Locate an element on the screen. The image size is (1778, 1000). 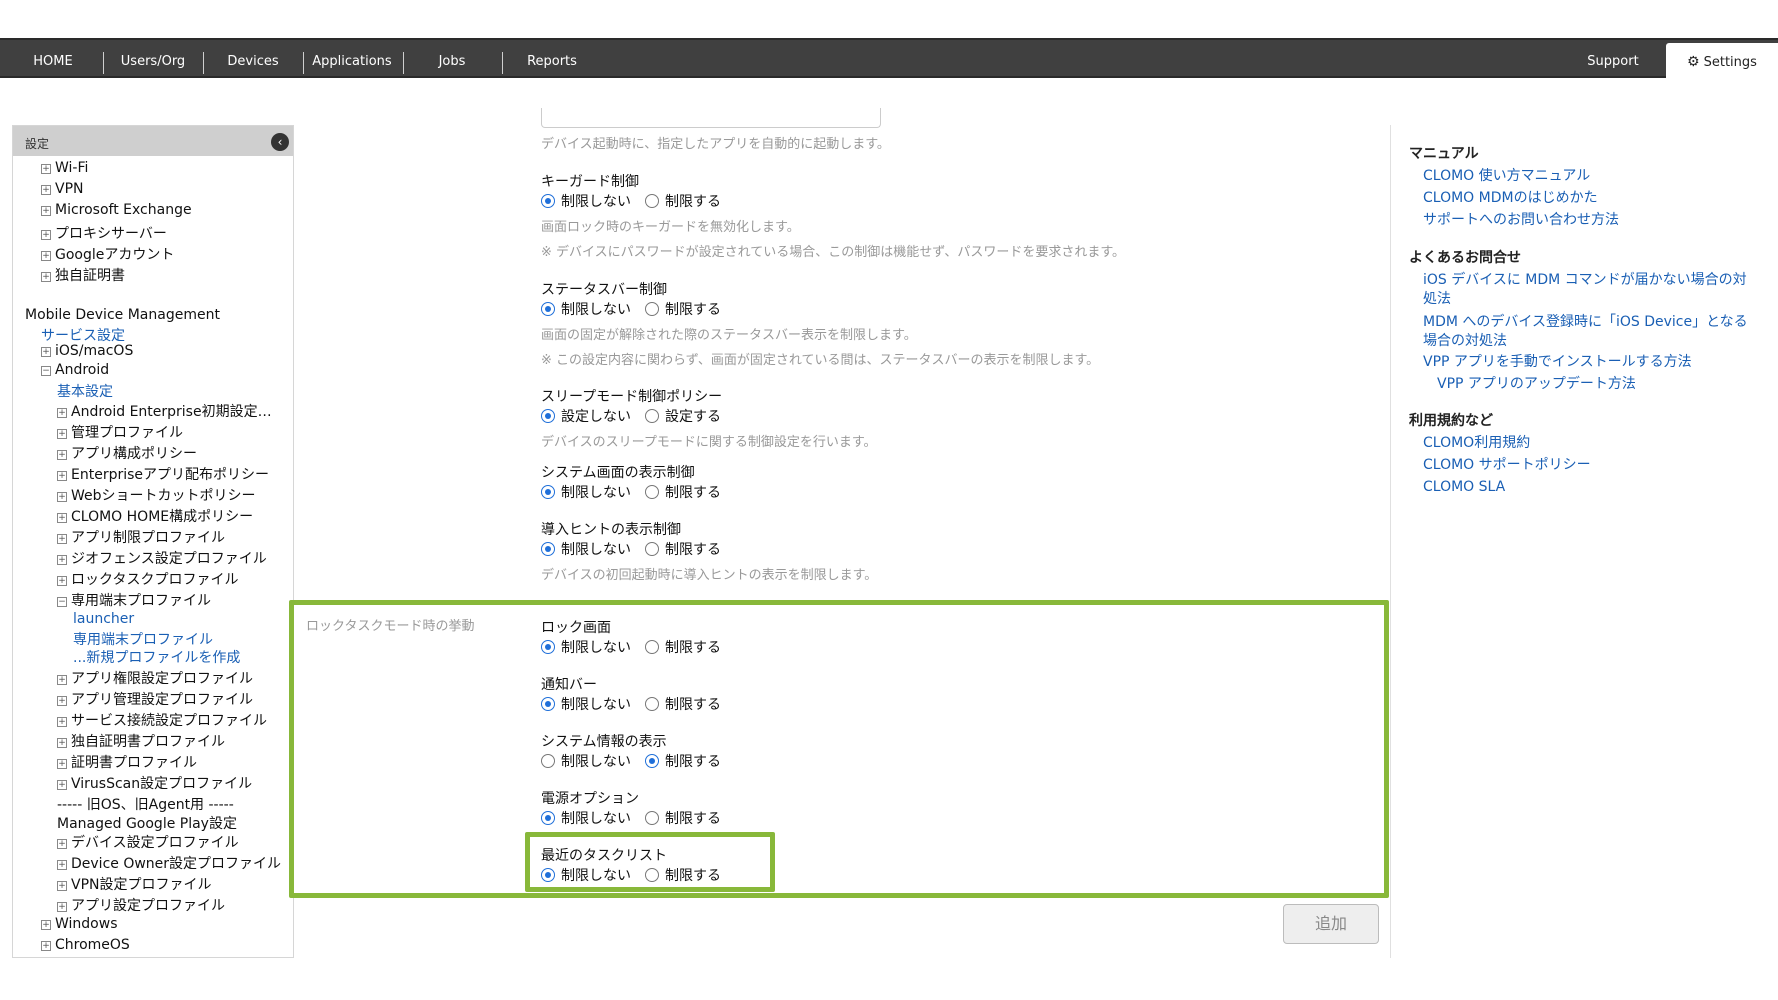
sidebar-tree-item: + ロックタスクプロファイル is located at coordinates (147, 579).